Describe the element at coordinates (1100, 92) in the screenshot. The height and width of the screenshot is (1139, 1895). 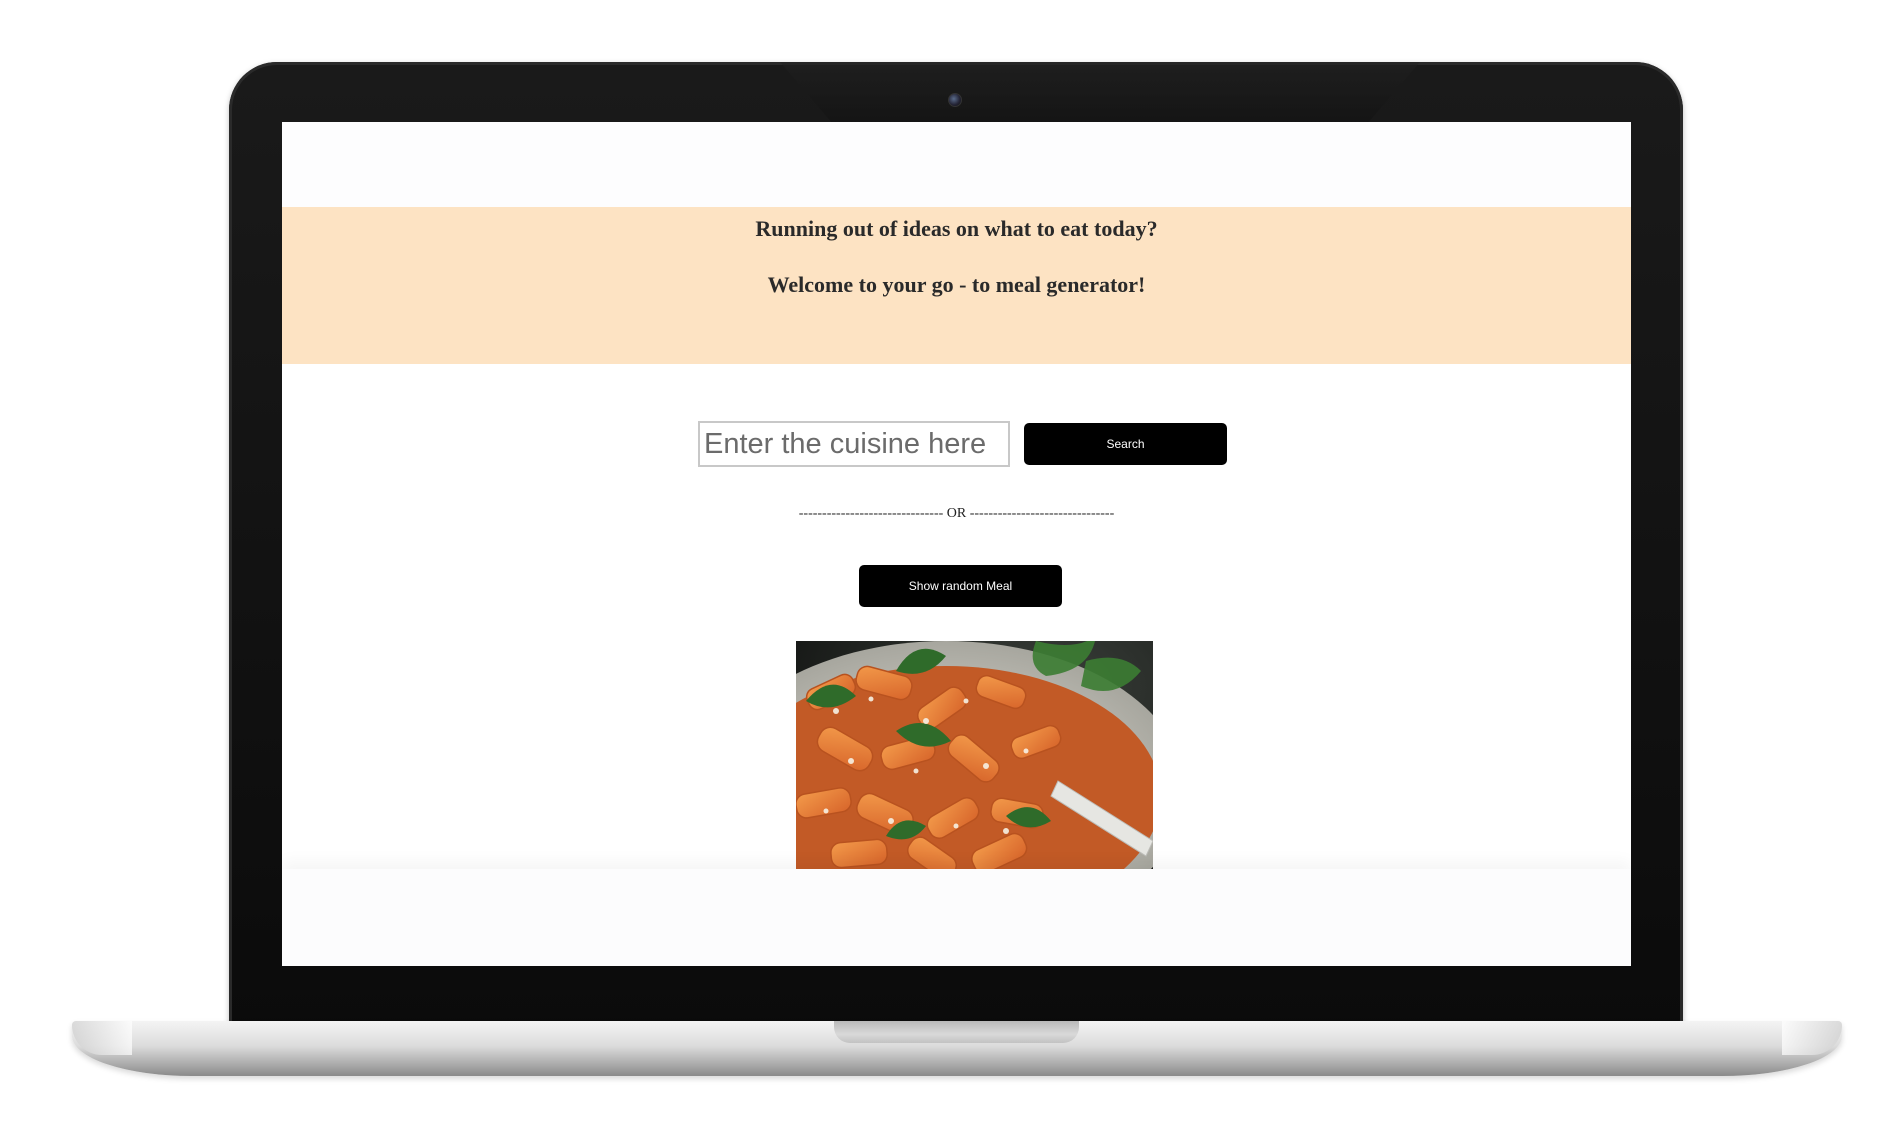
I see `lid-reflection` at that location.